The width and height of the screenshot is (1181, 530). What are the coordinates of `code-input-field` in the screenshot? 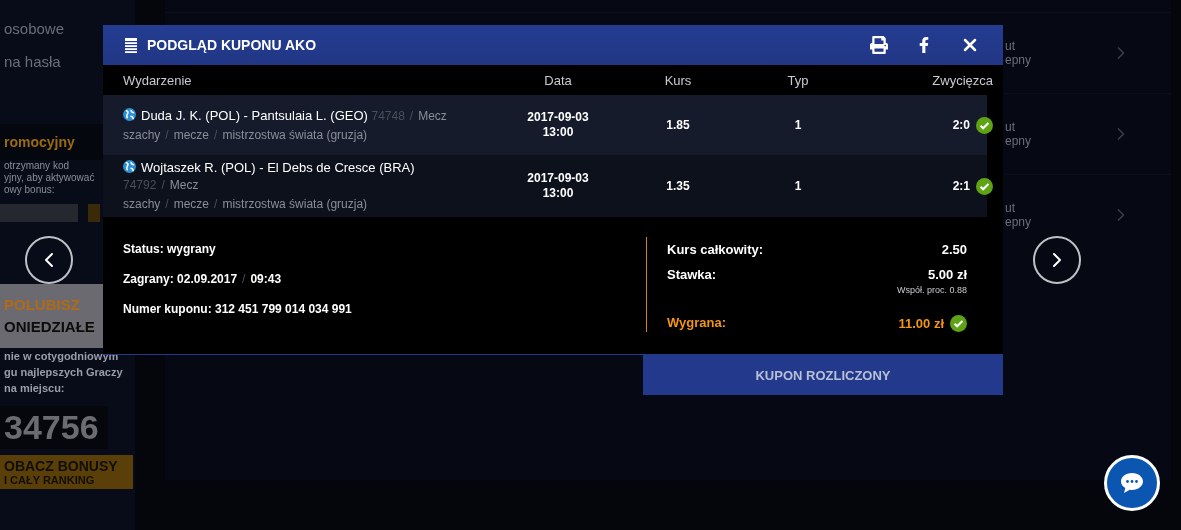 It's located at (39, 213).